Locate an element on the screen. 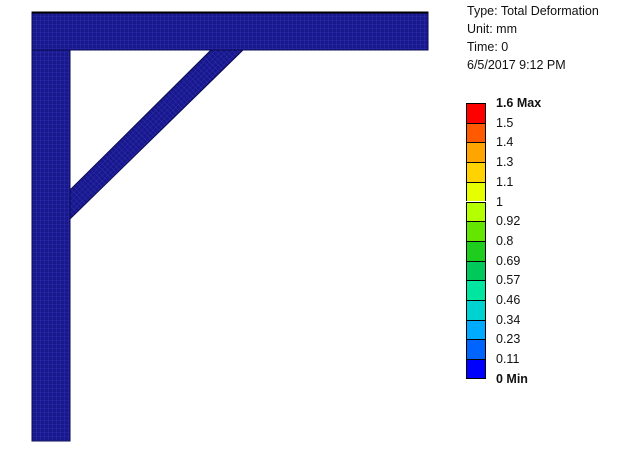 Image resolution: width=640 pixels, height=456 pixels. result-time-text: Time: 0 is located at coordinates (488, 47).